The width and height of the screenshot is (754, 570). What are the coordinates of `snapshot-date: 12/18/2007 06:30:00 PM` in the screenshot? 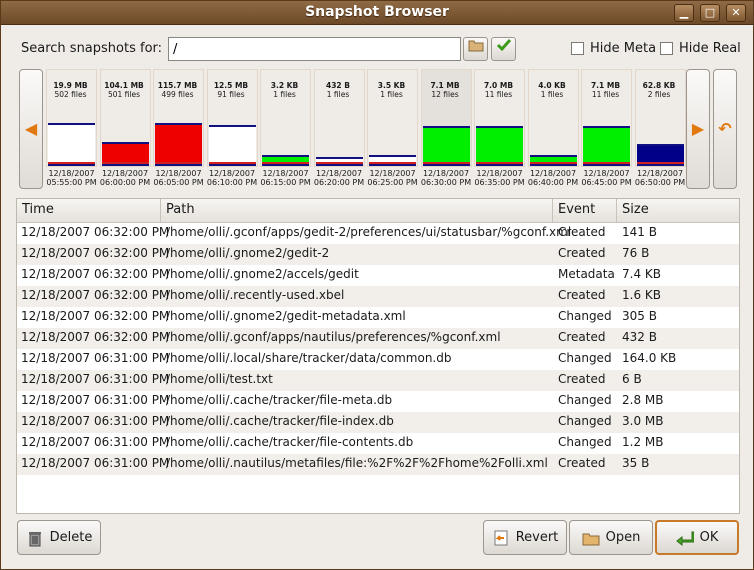 It's located at (446, 178).